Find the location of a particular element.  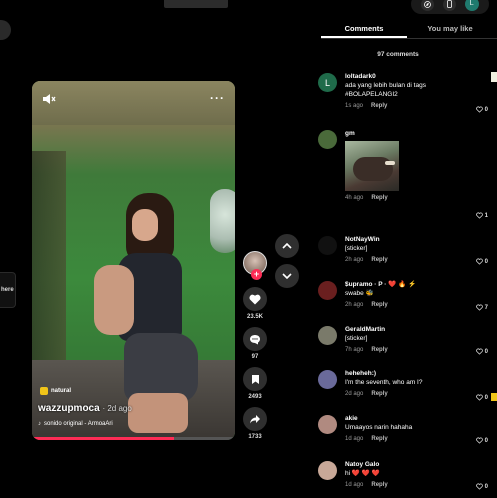

comment-username: Natoy Galo is located at coordinates (416, 465).